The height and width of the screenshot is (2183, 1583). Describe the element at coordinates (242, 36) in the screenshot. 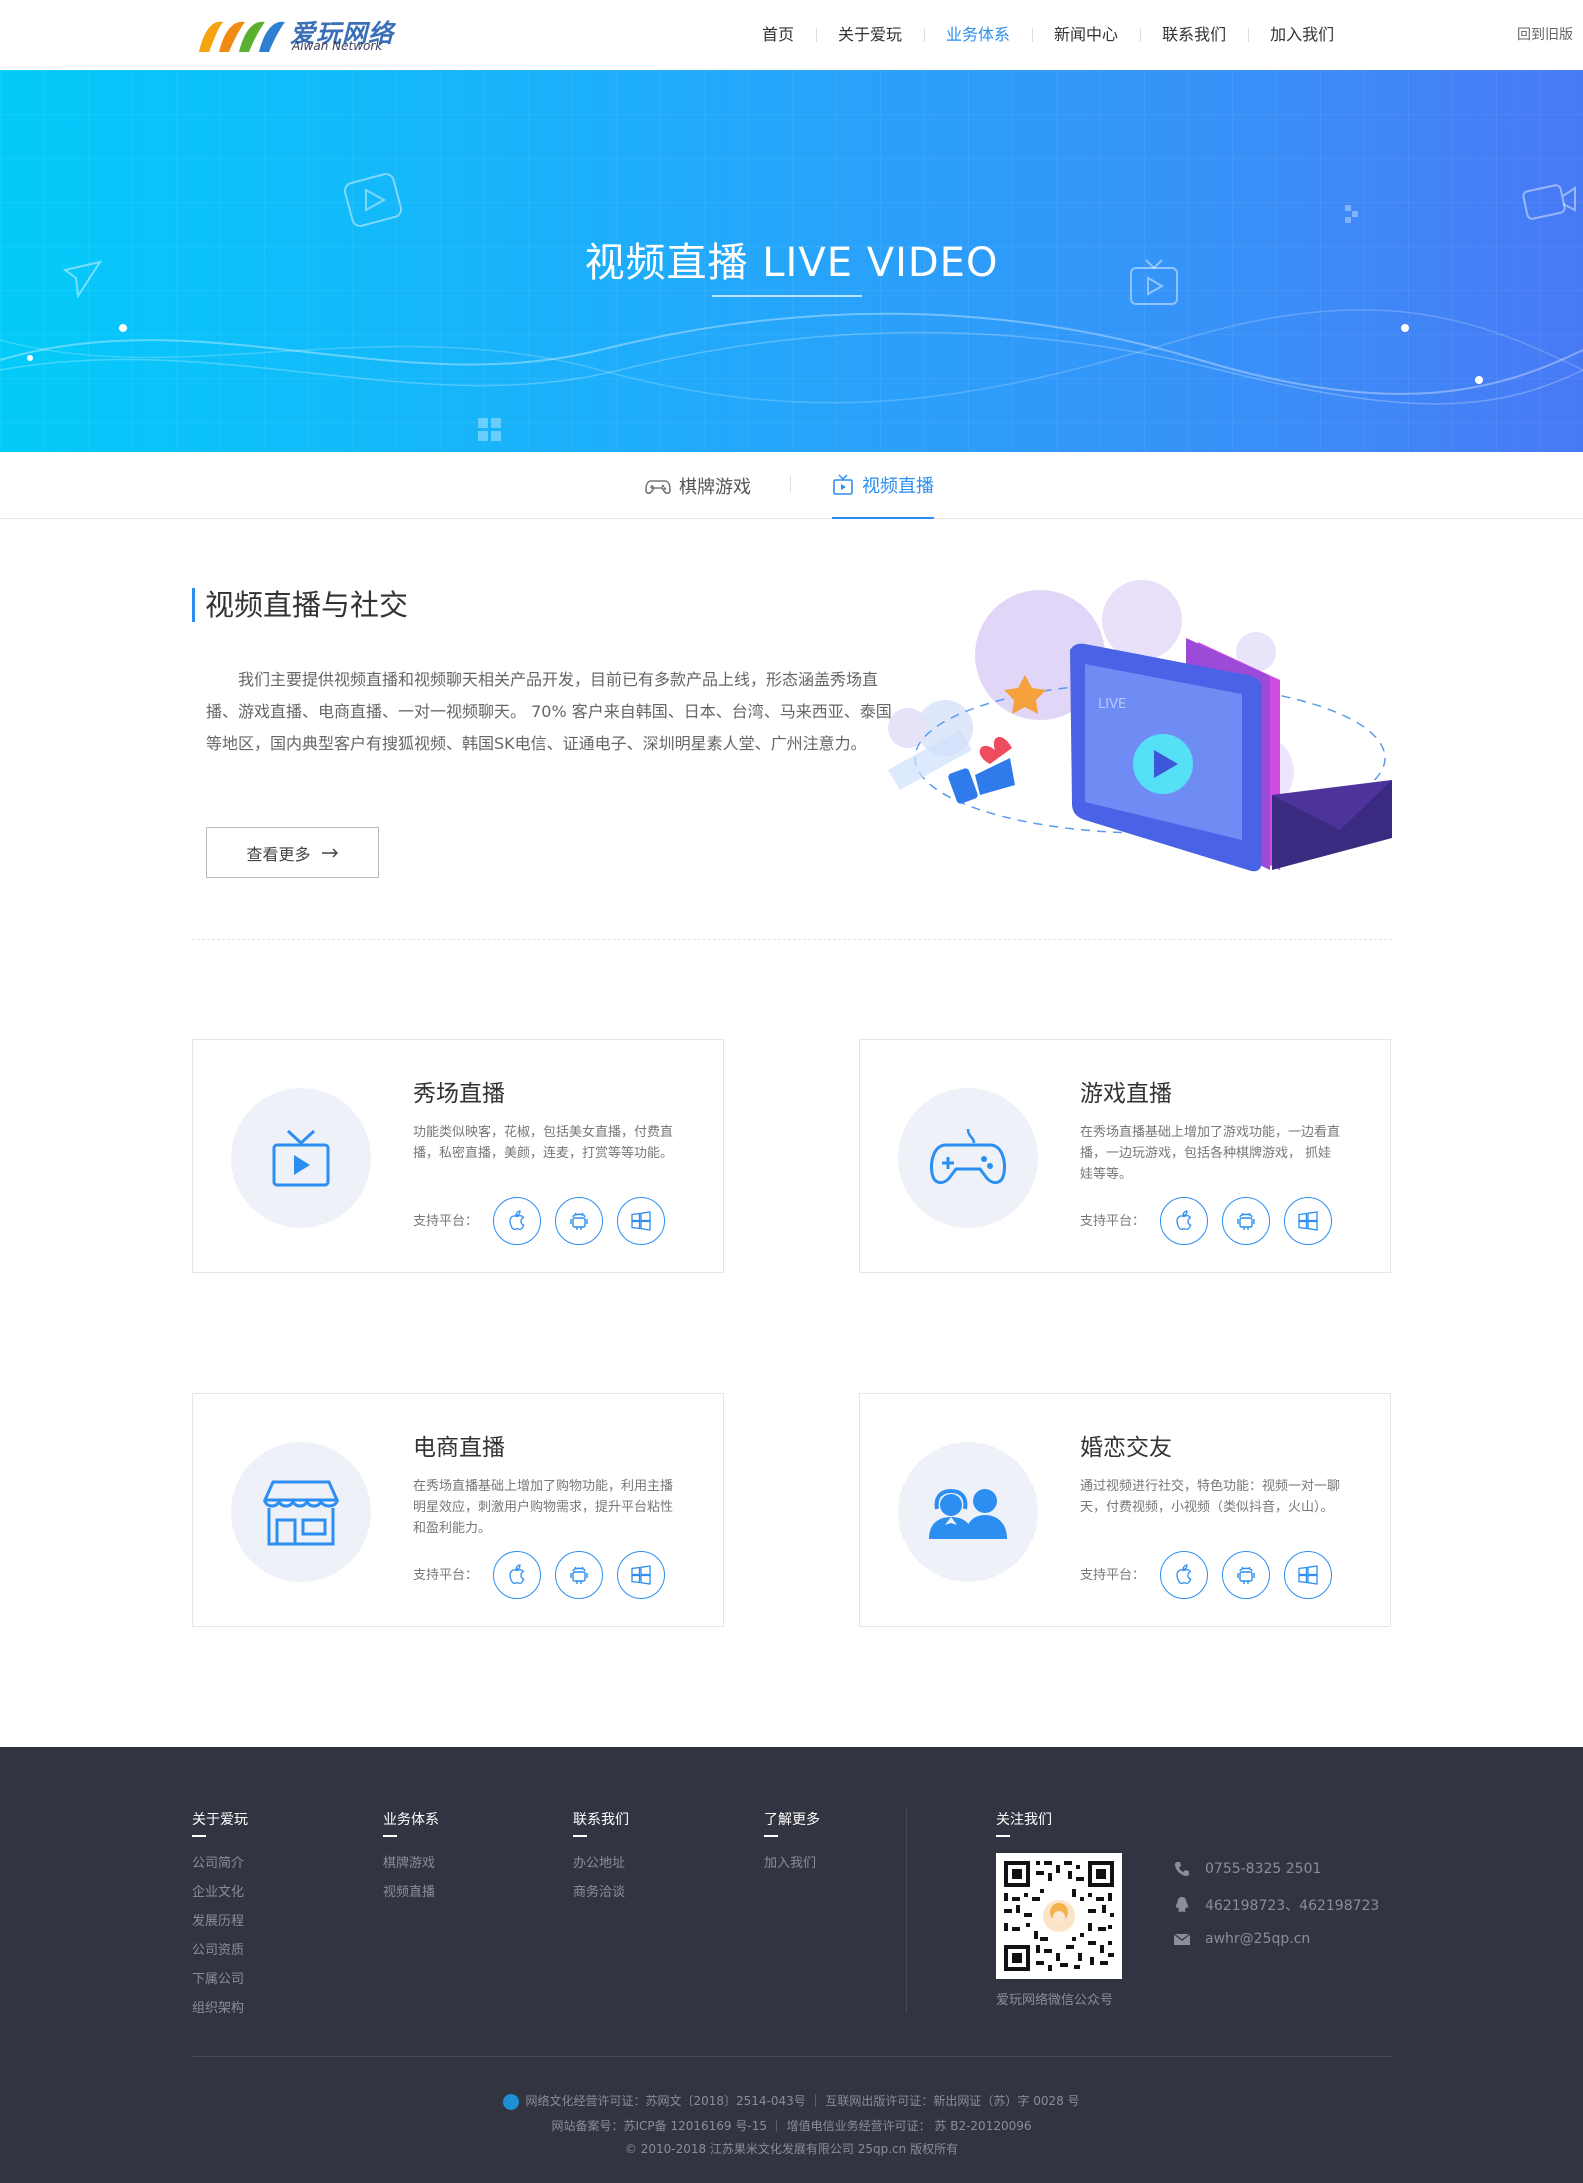

I see `logo-mark-icon` at that location.